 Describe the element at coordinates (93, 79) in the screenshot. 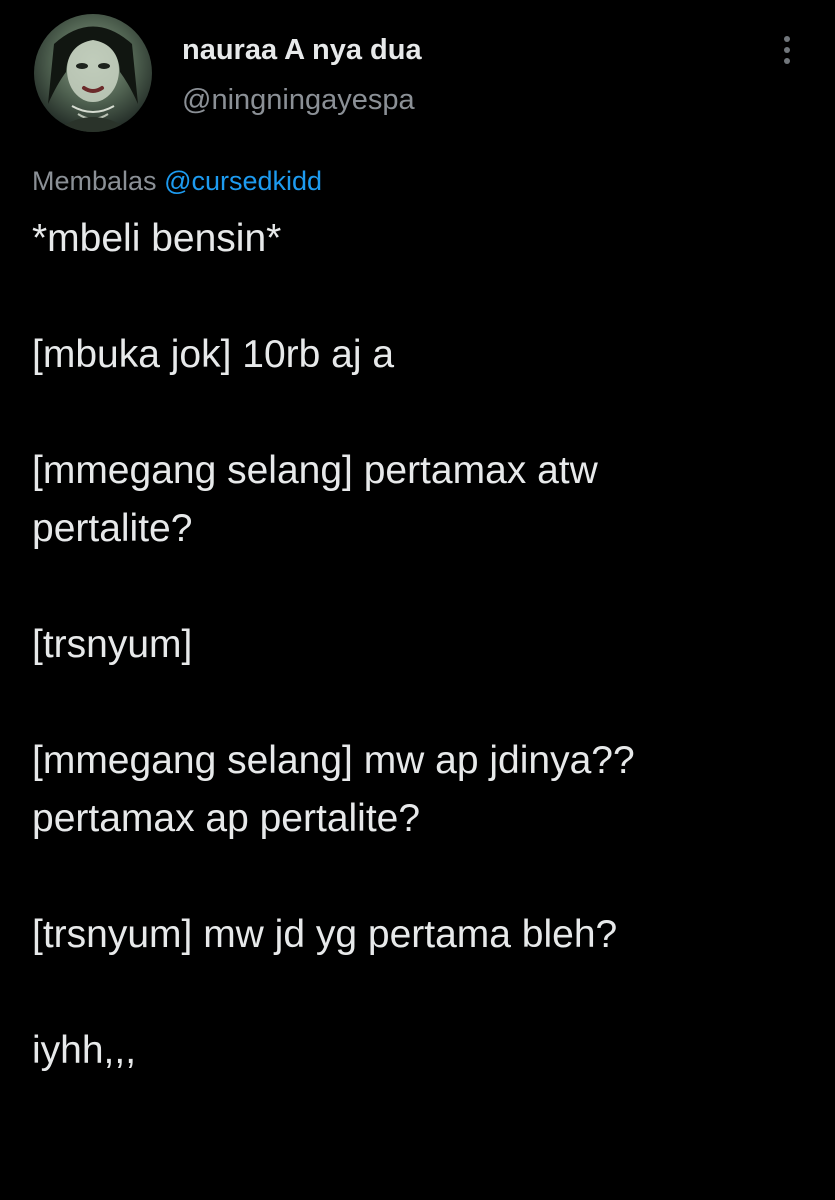

I see `avatar-portrait-icon` at that location.